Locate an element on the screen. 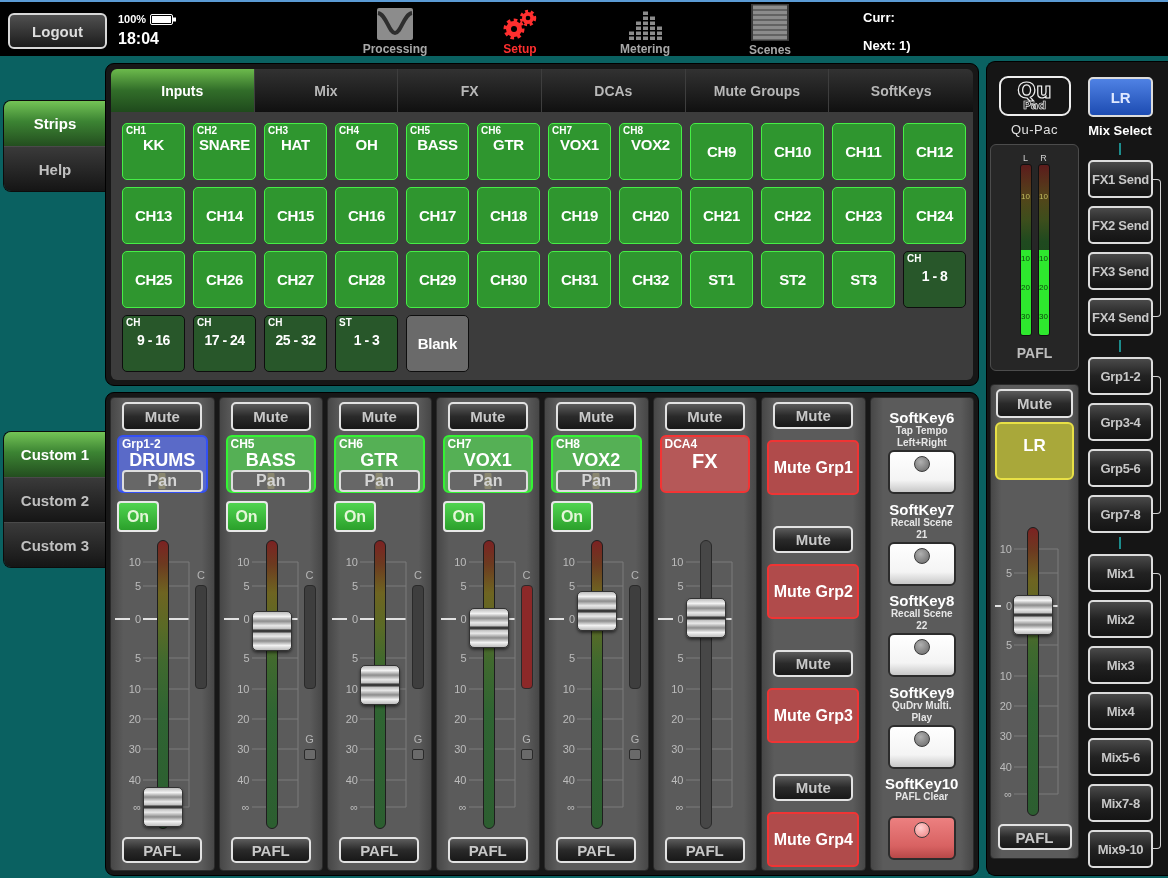 The image size is (1168, 878). input-select-button: CH22 is located at coordinates (792, 215).